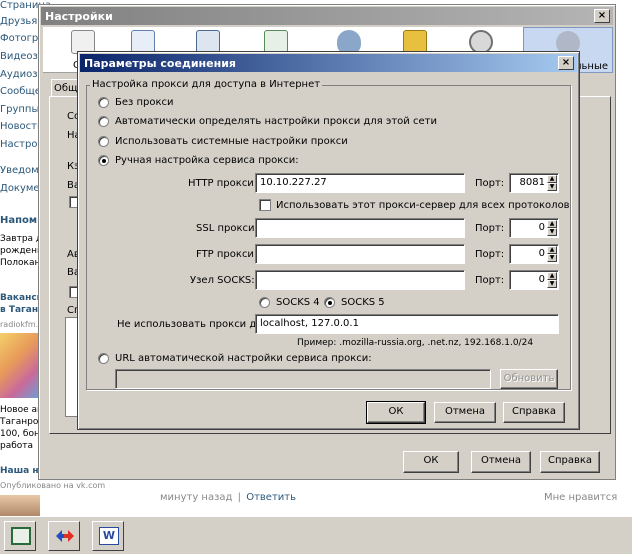 The width and height of the screenshot is (632, 554). I want to click on radio-system-proxy, so click(103, 141).